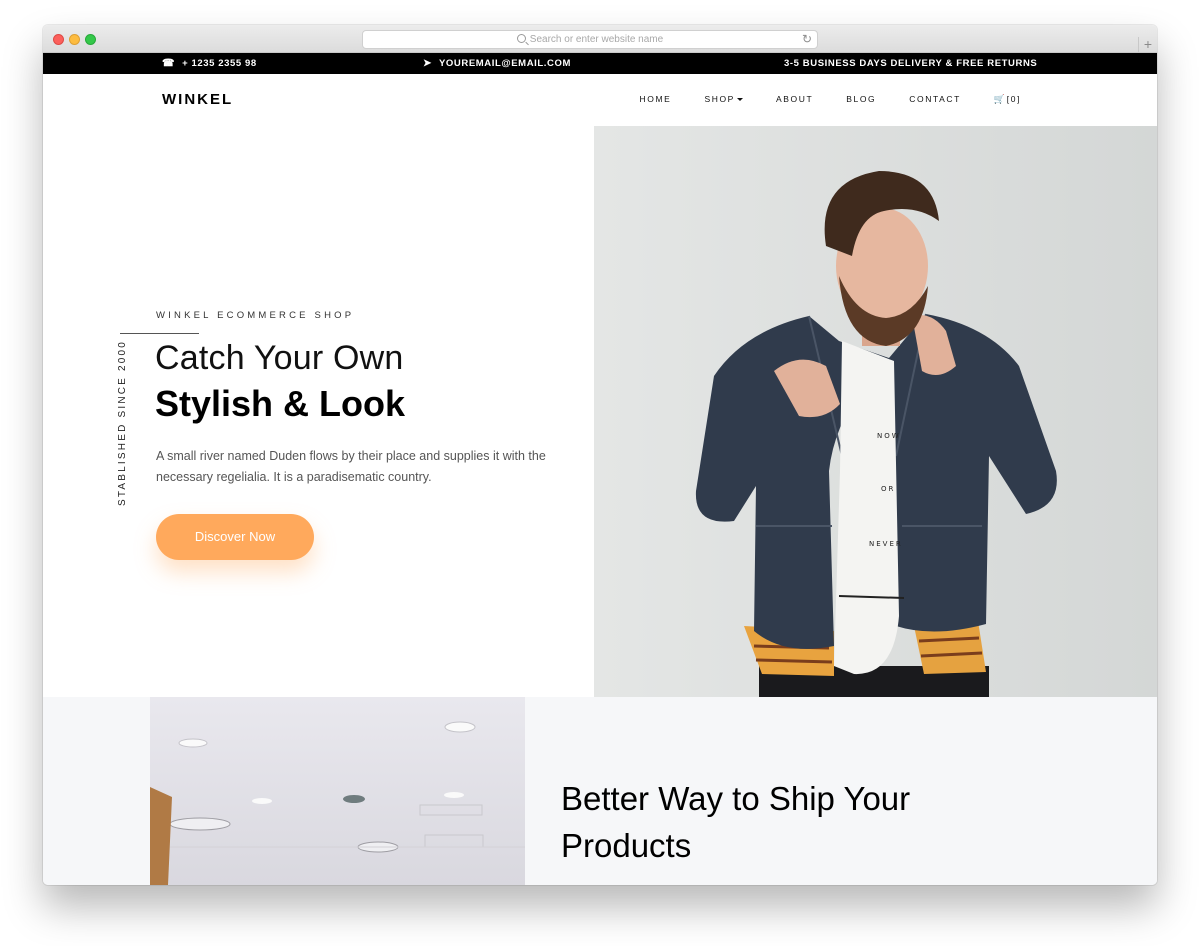  I want to click on shirt-word-now: NOW, so click(889, 436).